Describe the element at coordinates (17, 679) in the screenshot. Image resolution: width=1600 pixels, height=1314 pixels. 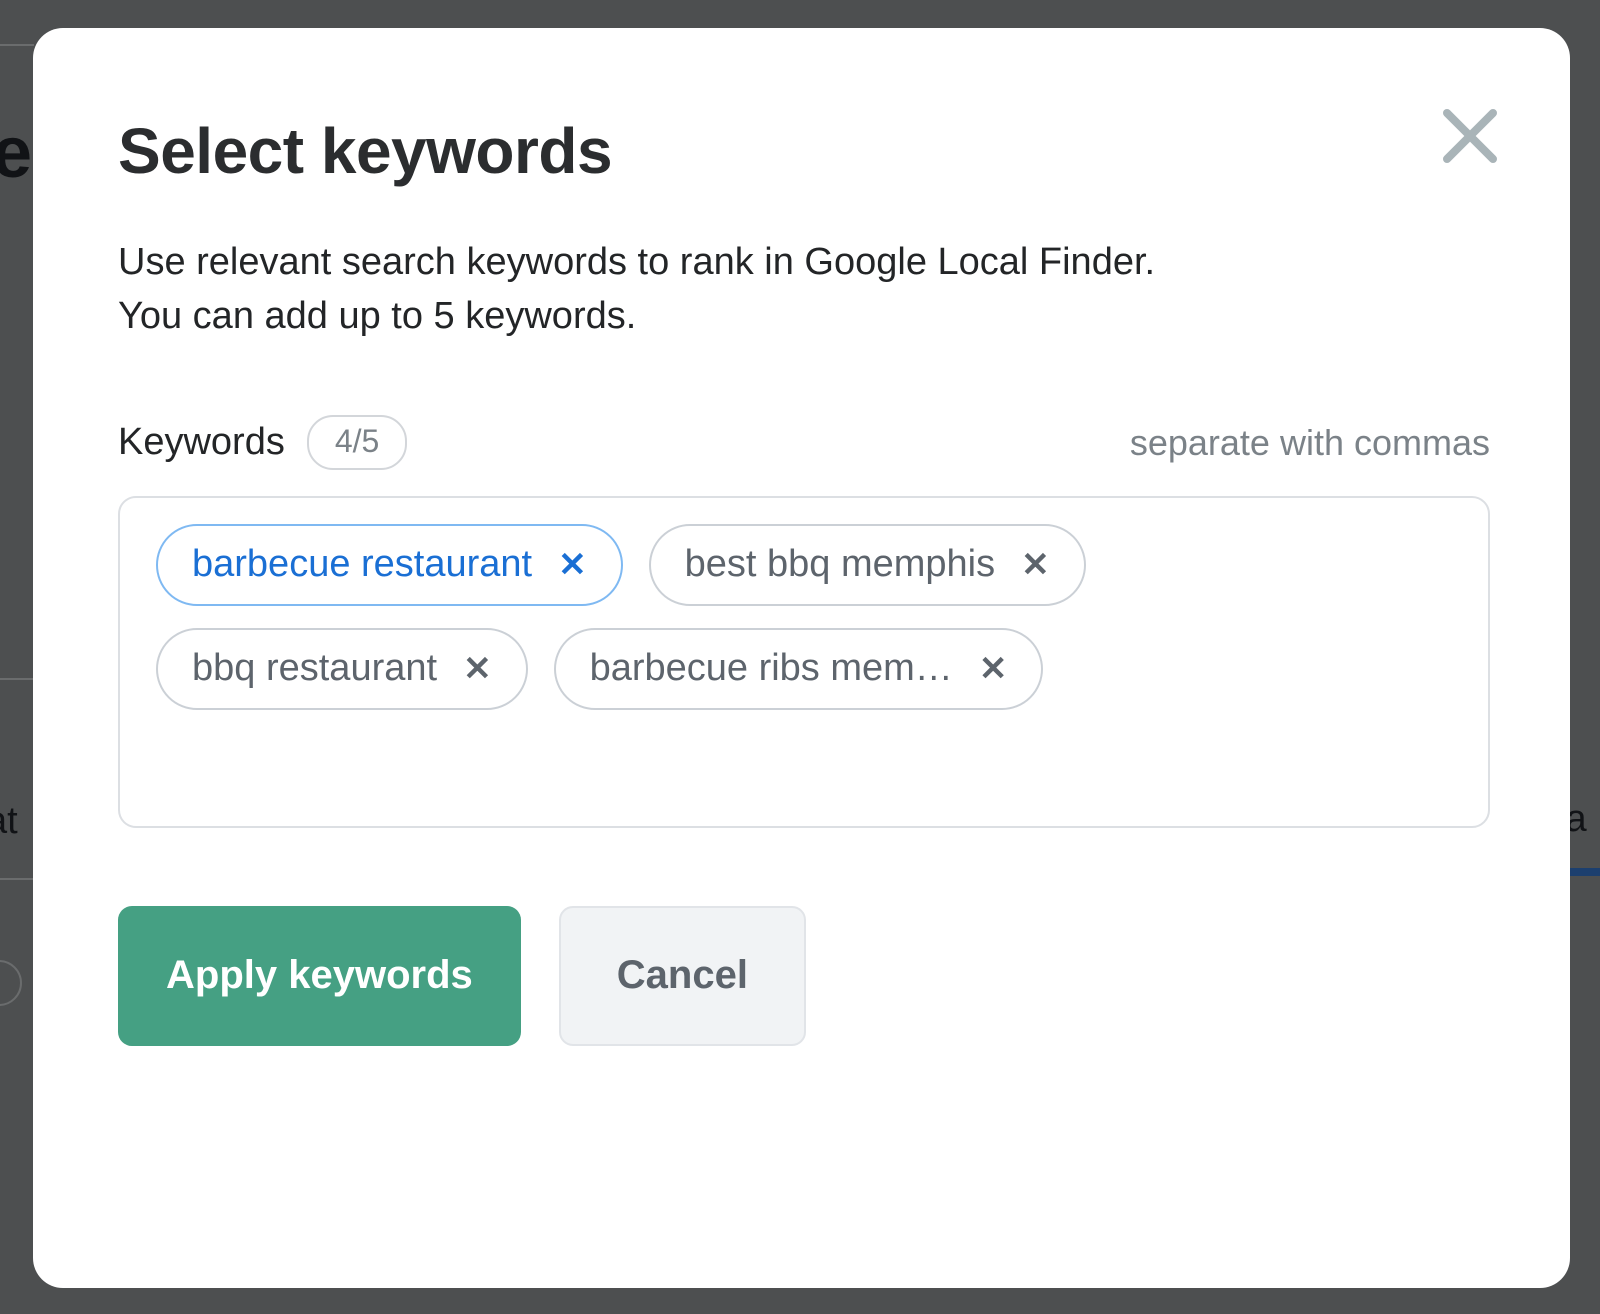
I see `background-divider-upper` at that location.